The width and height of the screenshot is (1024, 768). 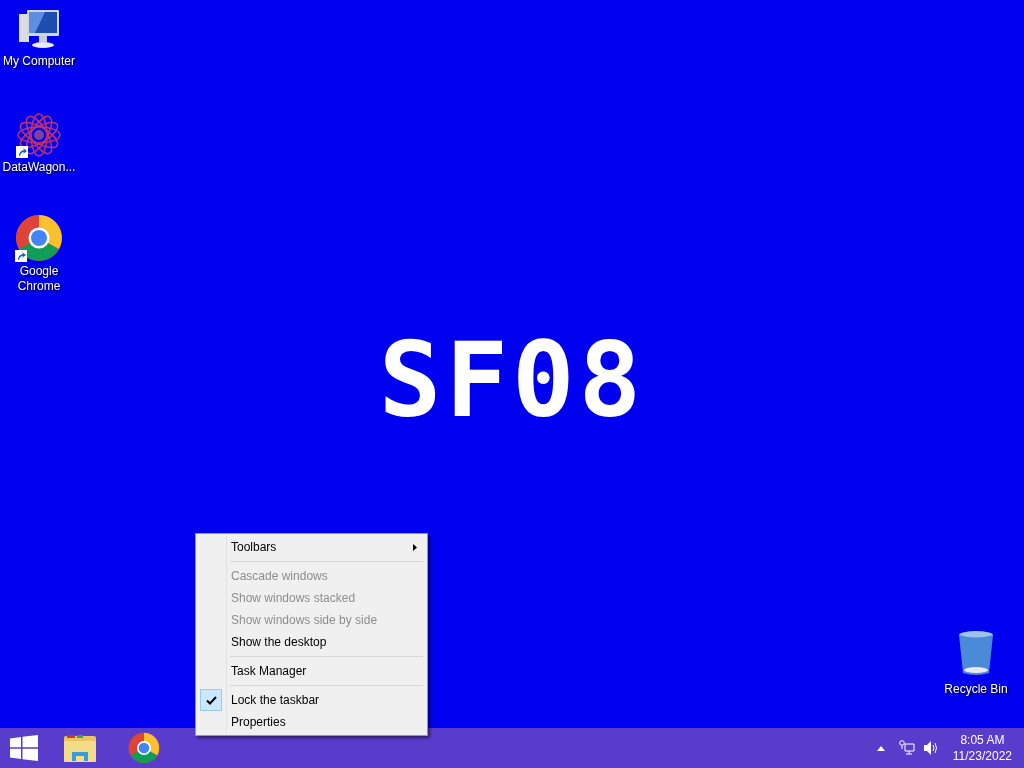 What do you see at coordinates (880, 748) in the screenshot?
I see `show-hidden-icons-icon` at bounding box center [880, 748].